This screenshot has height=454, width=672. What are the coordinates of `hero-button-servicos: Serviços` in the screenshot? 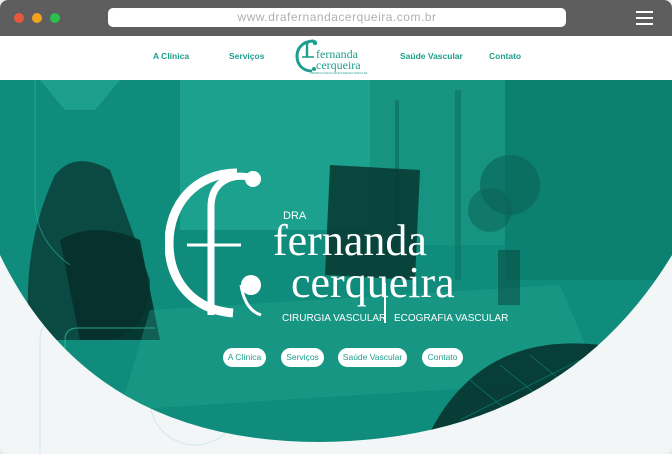 It's located at (302, 357).